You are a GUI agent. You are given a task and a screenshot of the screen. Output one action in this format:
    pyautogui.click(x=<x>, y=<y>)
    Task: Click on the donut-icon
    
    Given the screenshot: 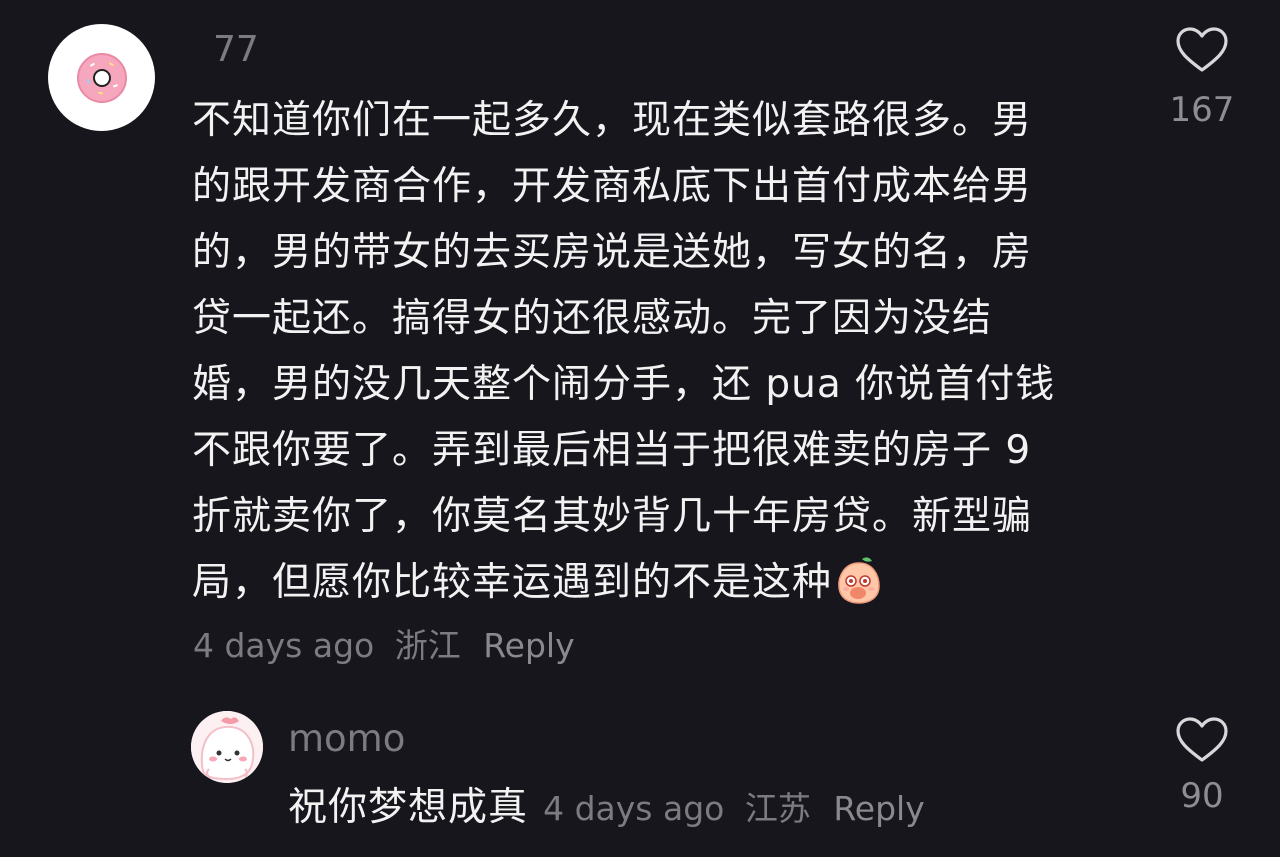 What is the action you would take?
    pyautogui.click(x=101, y=77)
    